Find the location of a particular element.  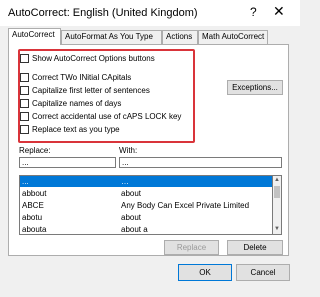

replace-text-checkbox is located at coordinates (24, 129).